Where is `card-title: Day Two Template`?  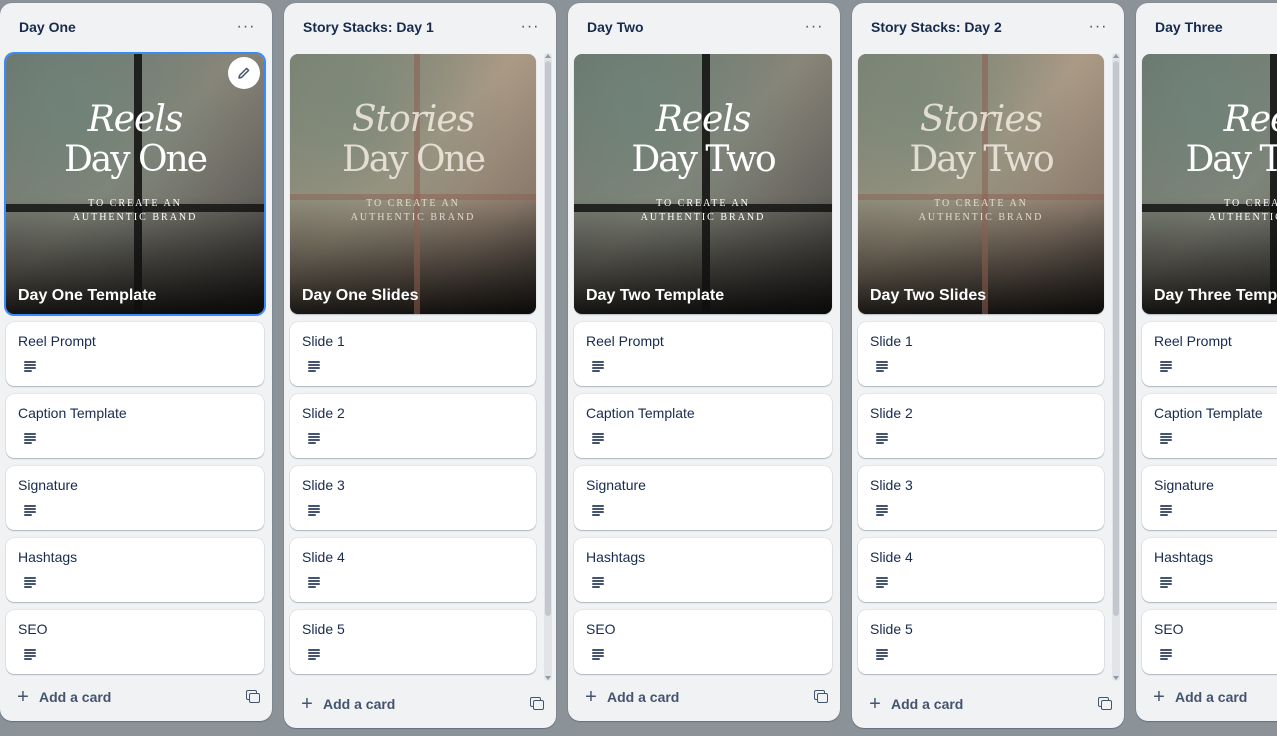 card-title: Day Two Template is located at coordinates (655, 295).